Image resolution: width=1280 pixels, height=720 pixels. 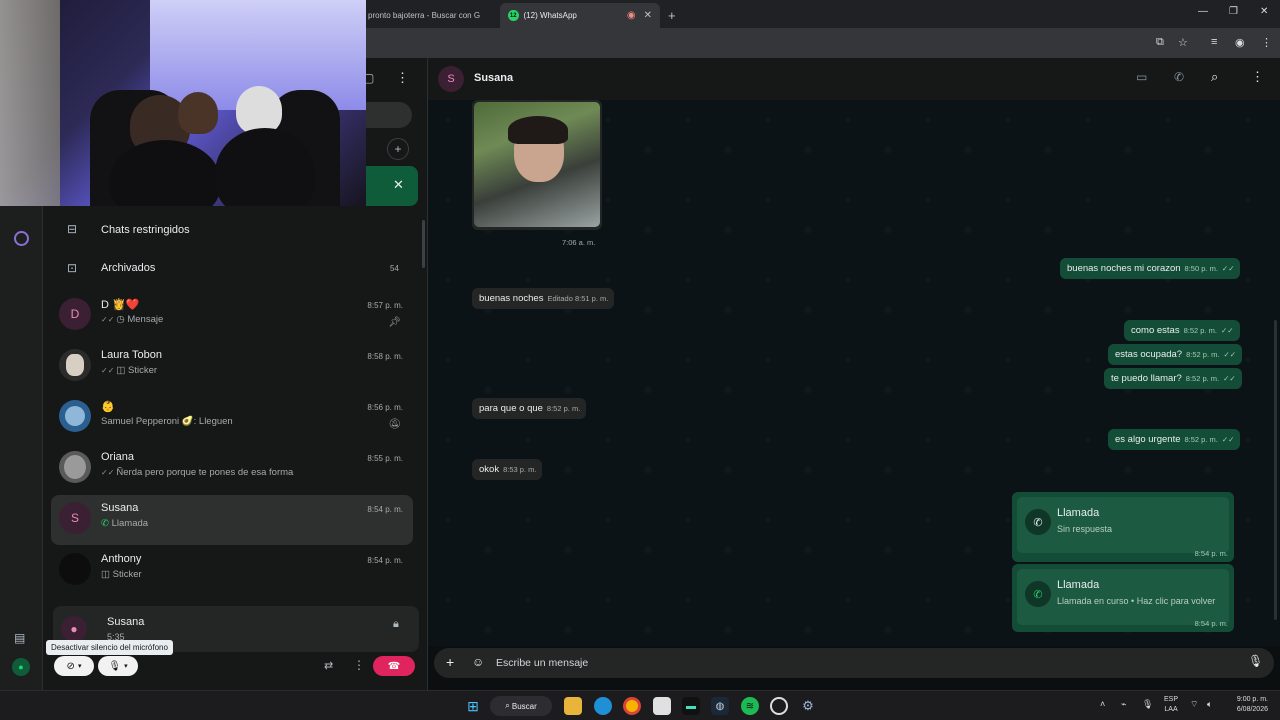 What do you see at coordinates (143, 370) in the screenshot?
I see `chat-preview: Sticker` at bounding box center [143, 370].